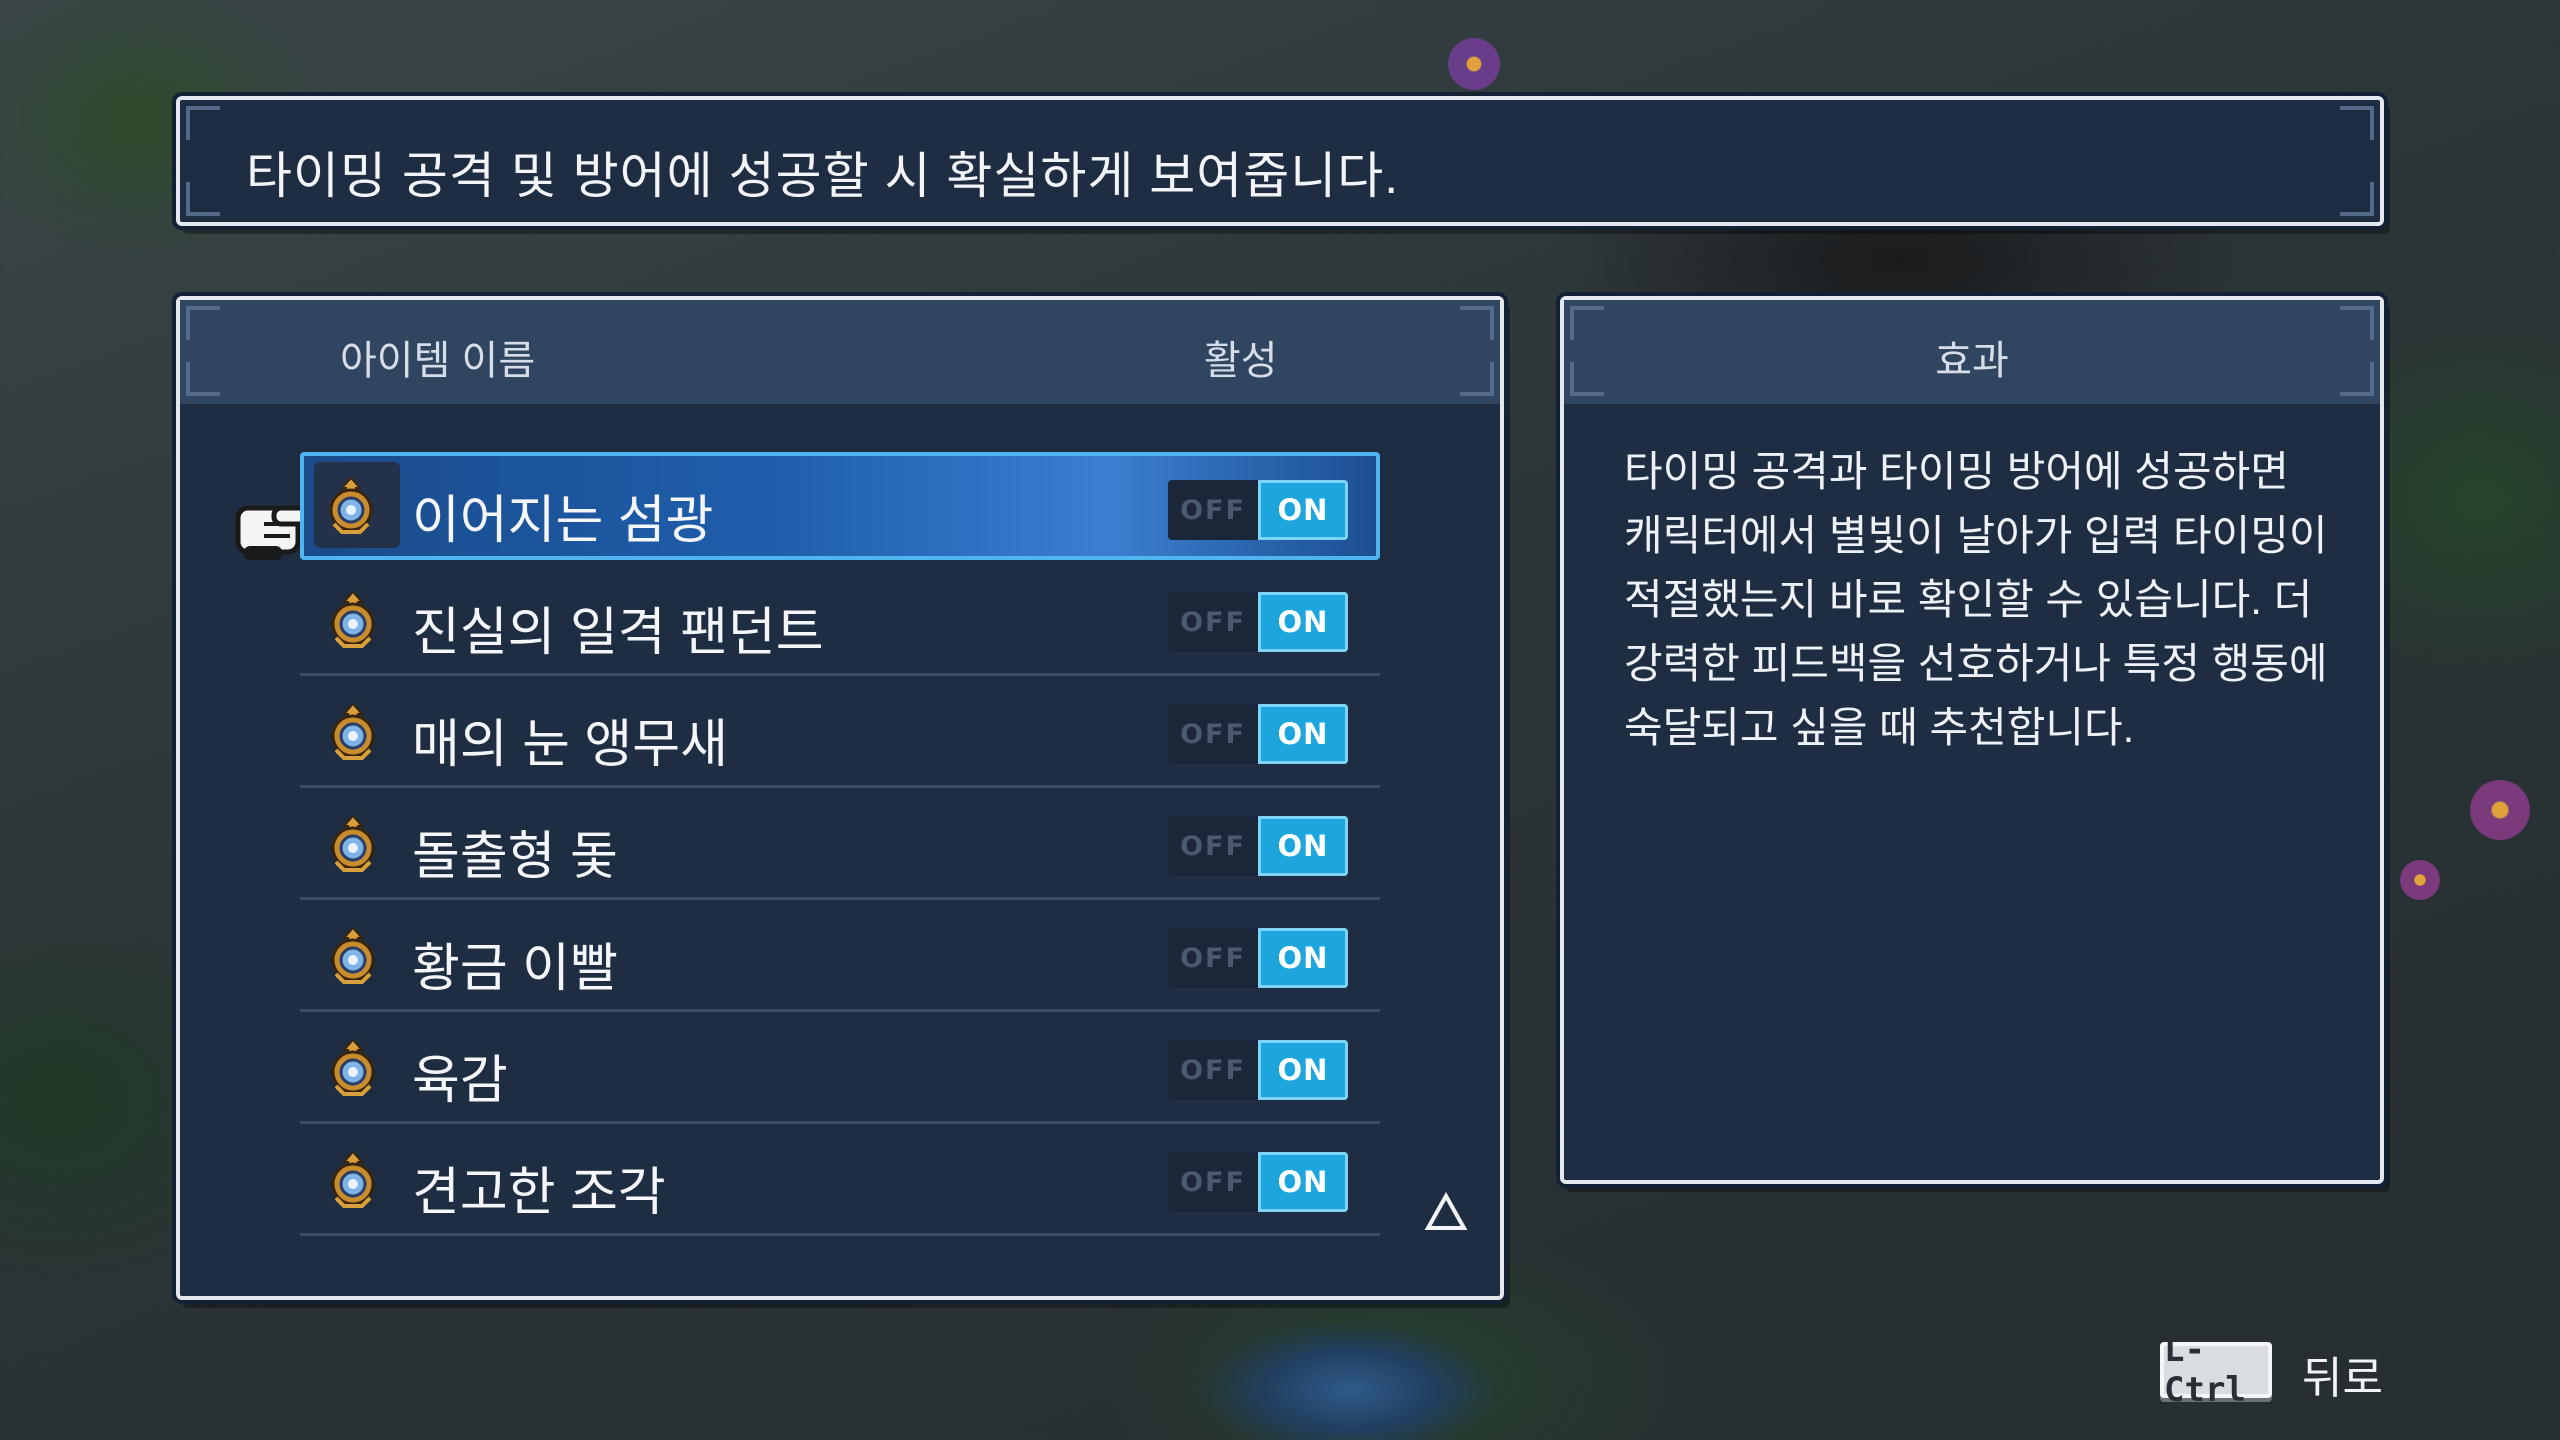 This screenshot has height=1440, width=2560. What do you see at coordinates (2342, 1374) in the screenshot?
I see `back-button: 뒤로` at bounding box center [2342, 1374].